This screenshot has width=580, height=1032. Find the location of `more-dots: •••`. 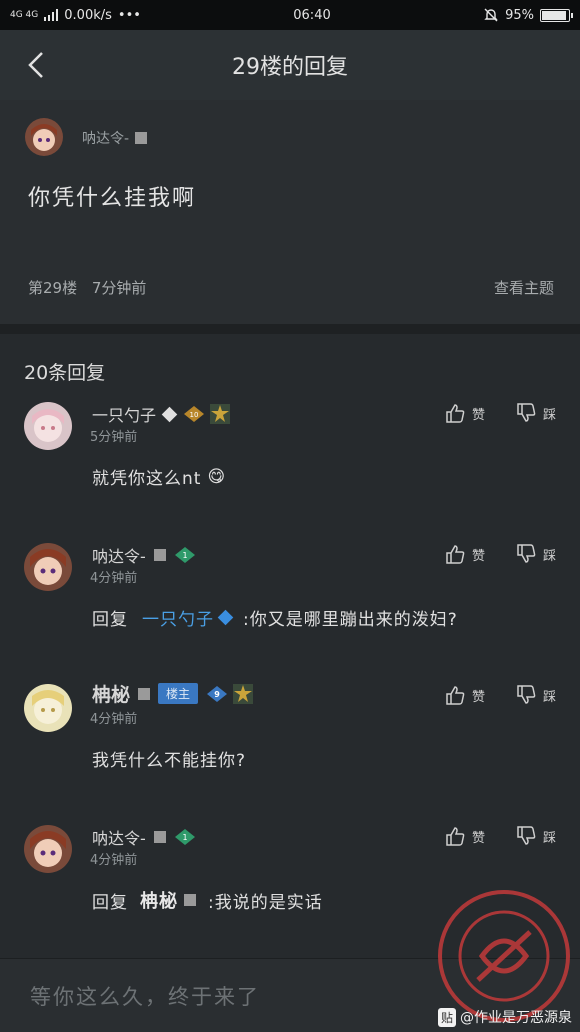

more-dots: ••• is located at coordinates (129, 15).